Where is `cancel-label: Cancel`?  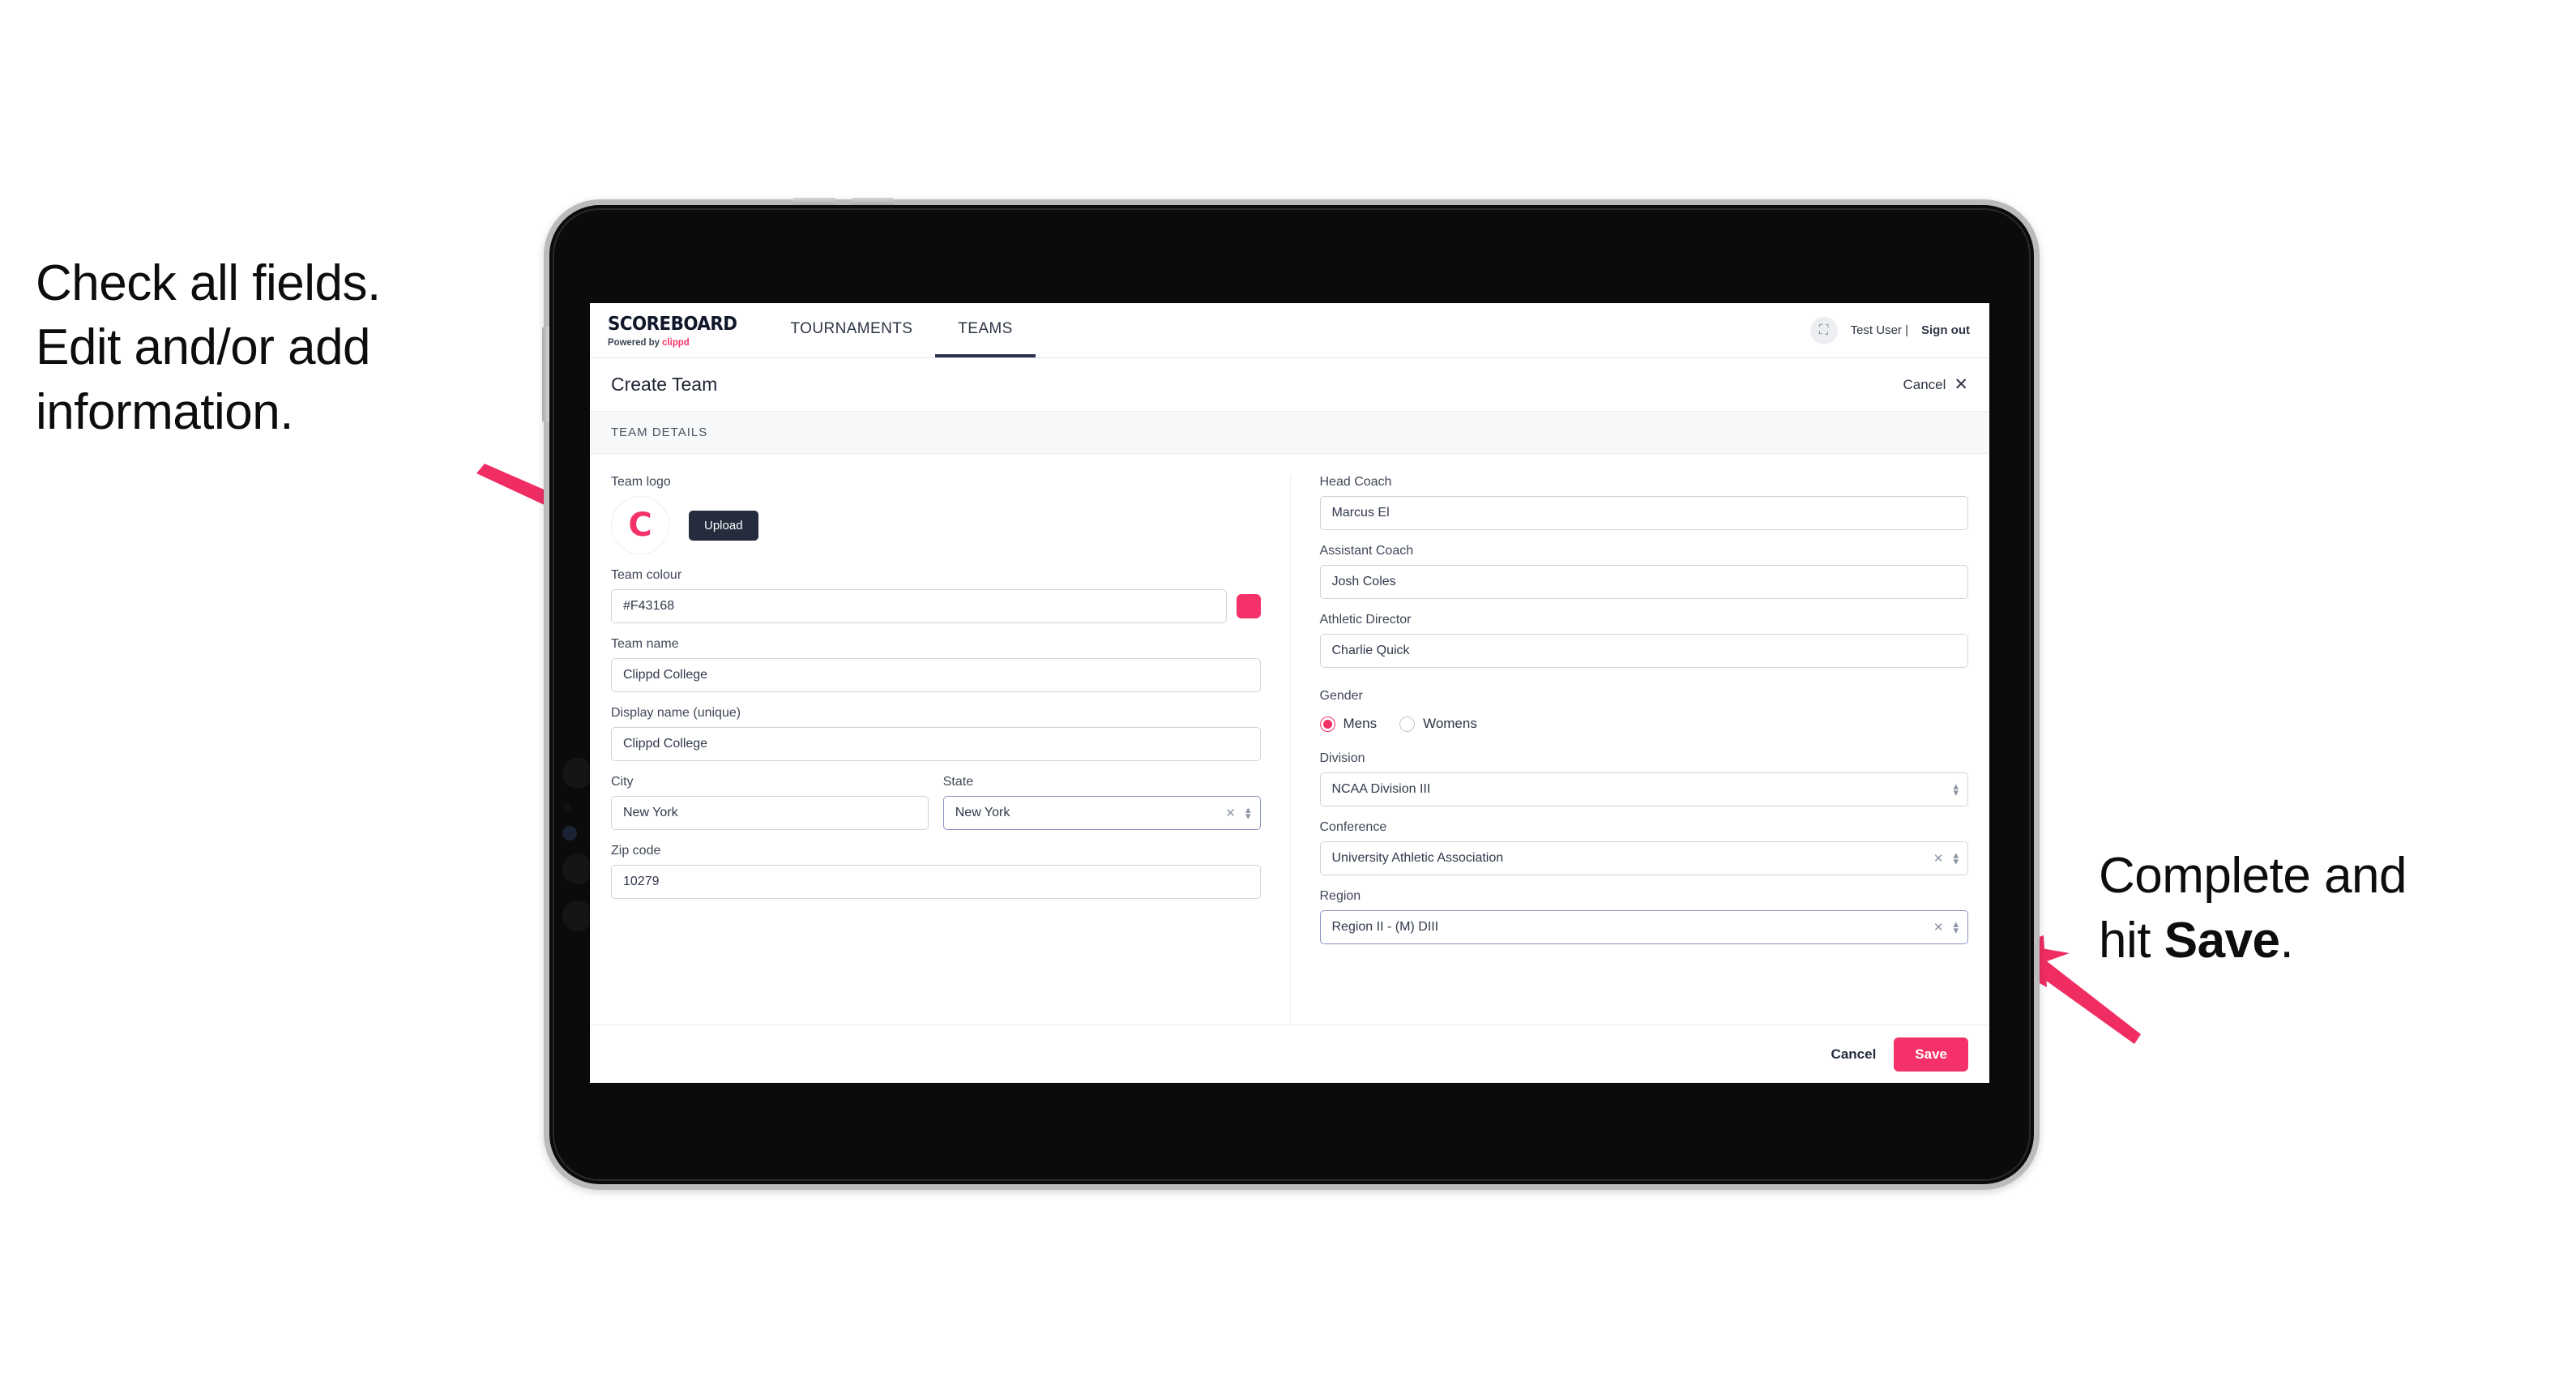
cancel-label: Cancel is located at coordinates (1924, 384).